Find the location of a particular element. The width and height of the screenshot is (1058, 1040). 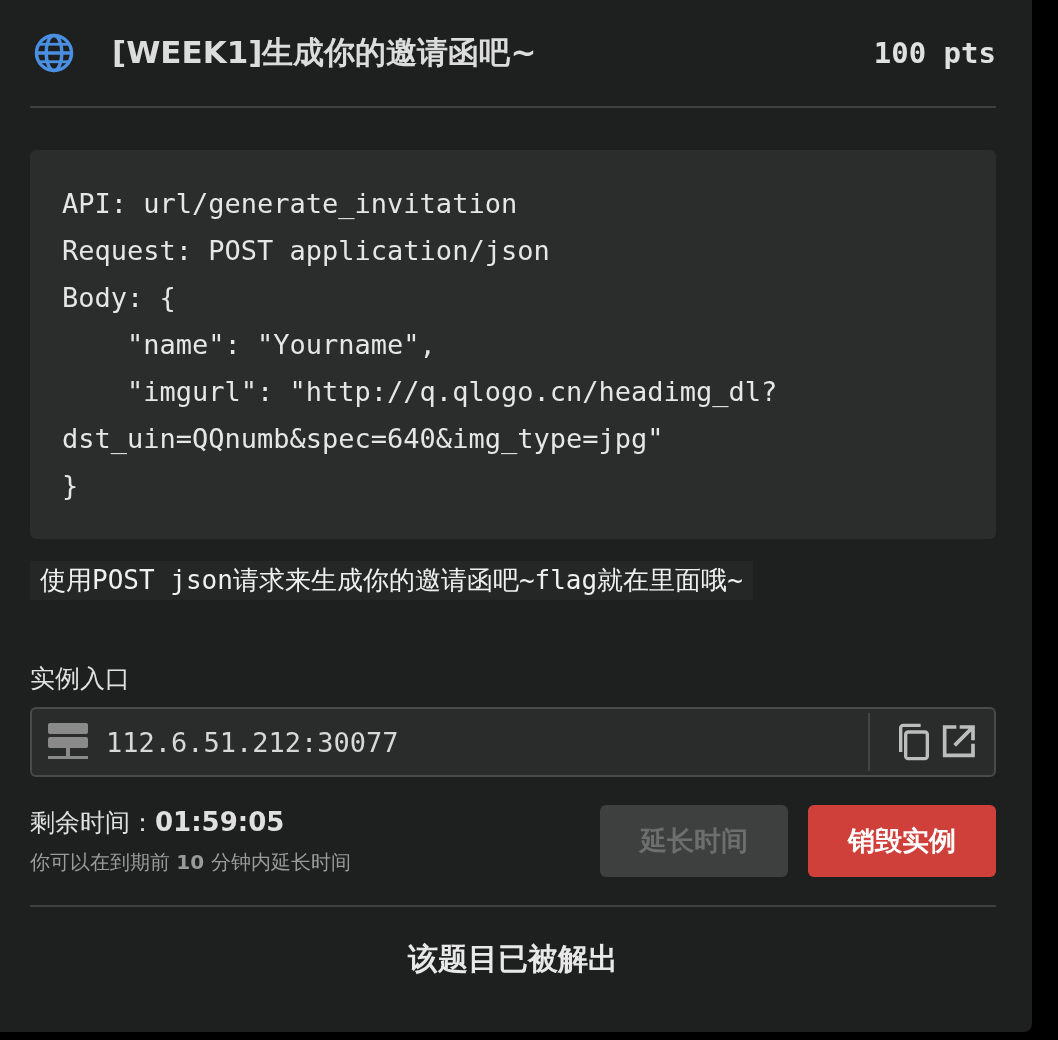

code-line: API: url/generate_invitation is located at coordinates (290, 204).